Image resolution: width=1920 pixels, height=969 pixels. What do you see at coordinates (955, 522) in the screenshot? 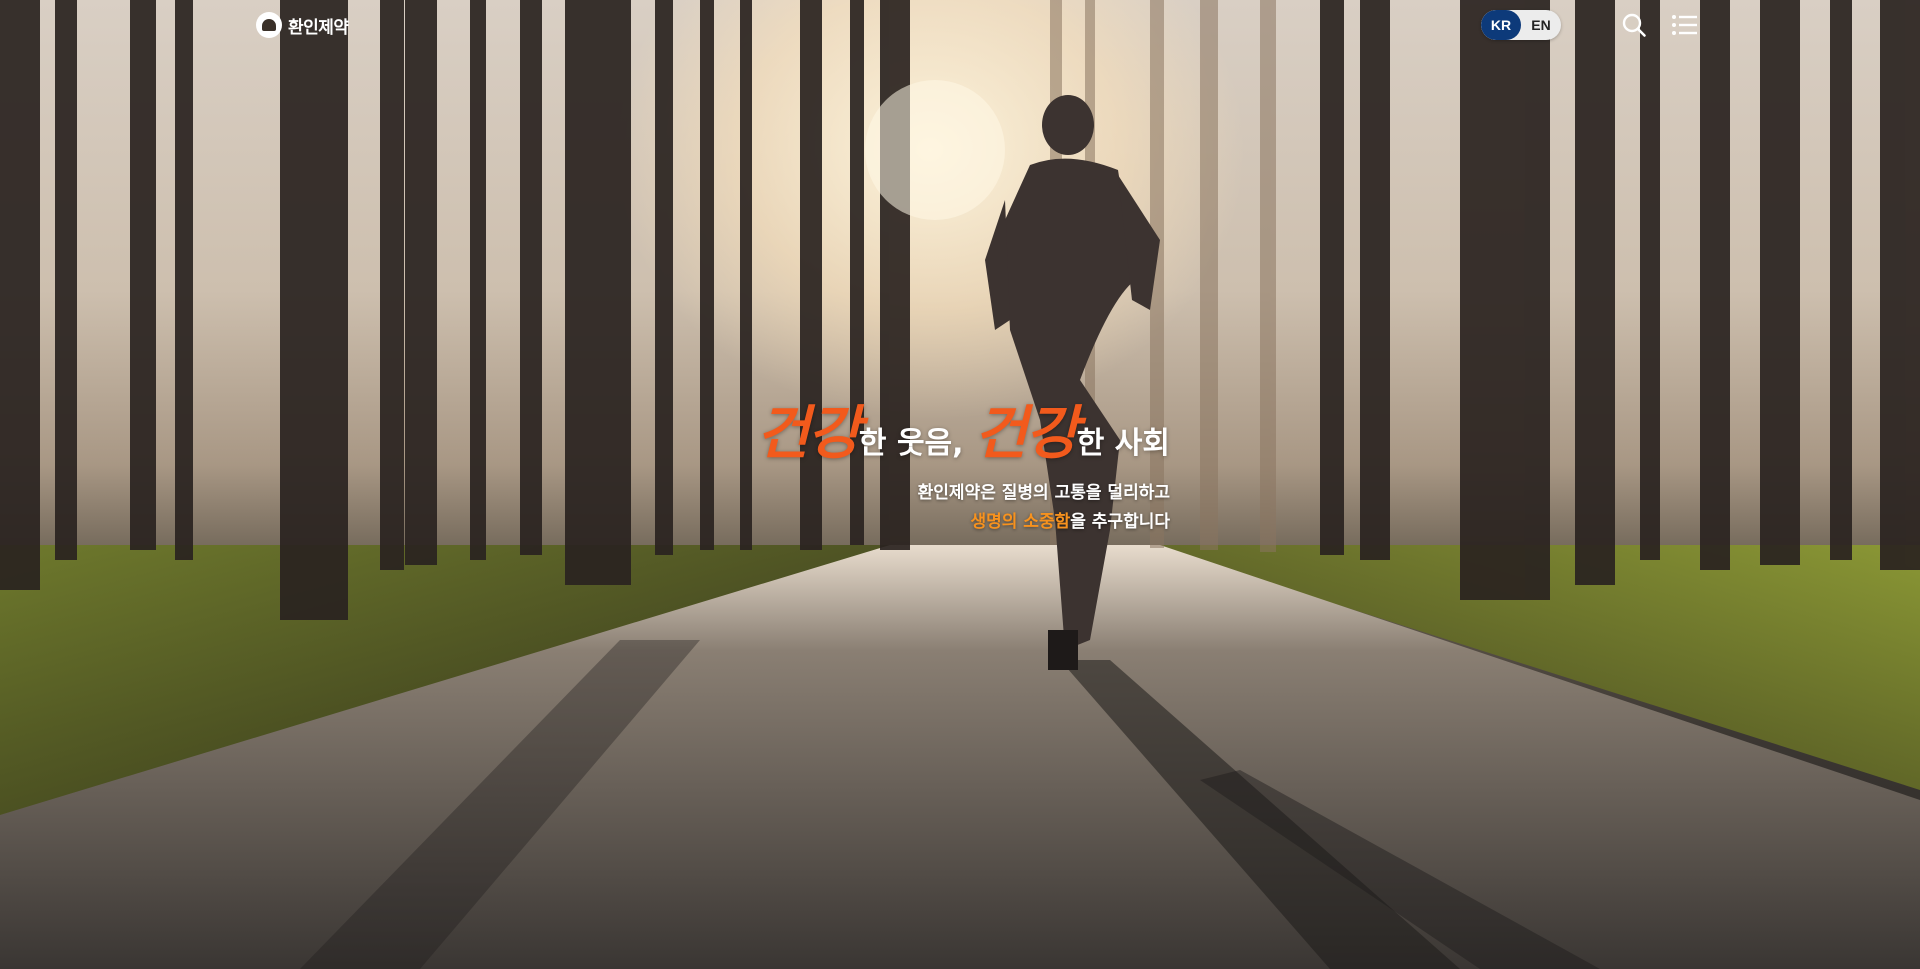
I see `hero-subline-2: 생명의 소중함을 추구합니다` at bounding box center [955, 522].